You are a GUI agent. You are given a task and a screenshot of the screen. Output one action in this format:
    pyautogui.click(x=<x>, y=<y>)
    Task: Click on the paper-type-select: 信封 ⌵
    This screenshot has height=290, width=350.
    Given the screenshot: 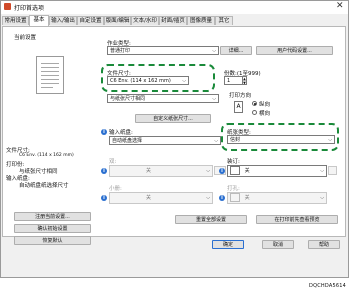 What is the action you would take?
    pyautogui.click(x=281, y=139)
    